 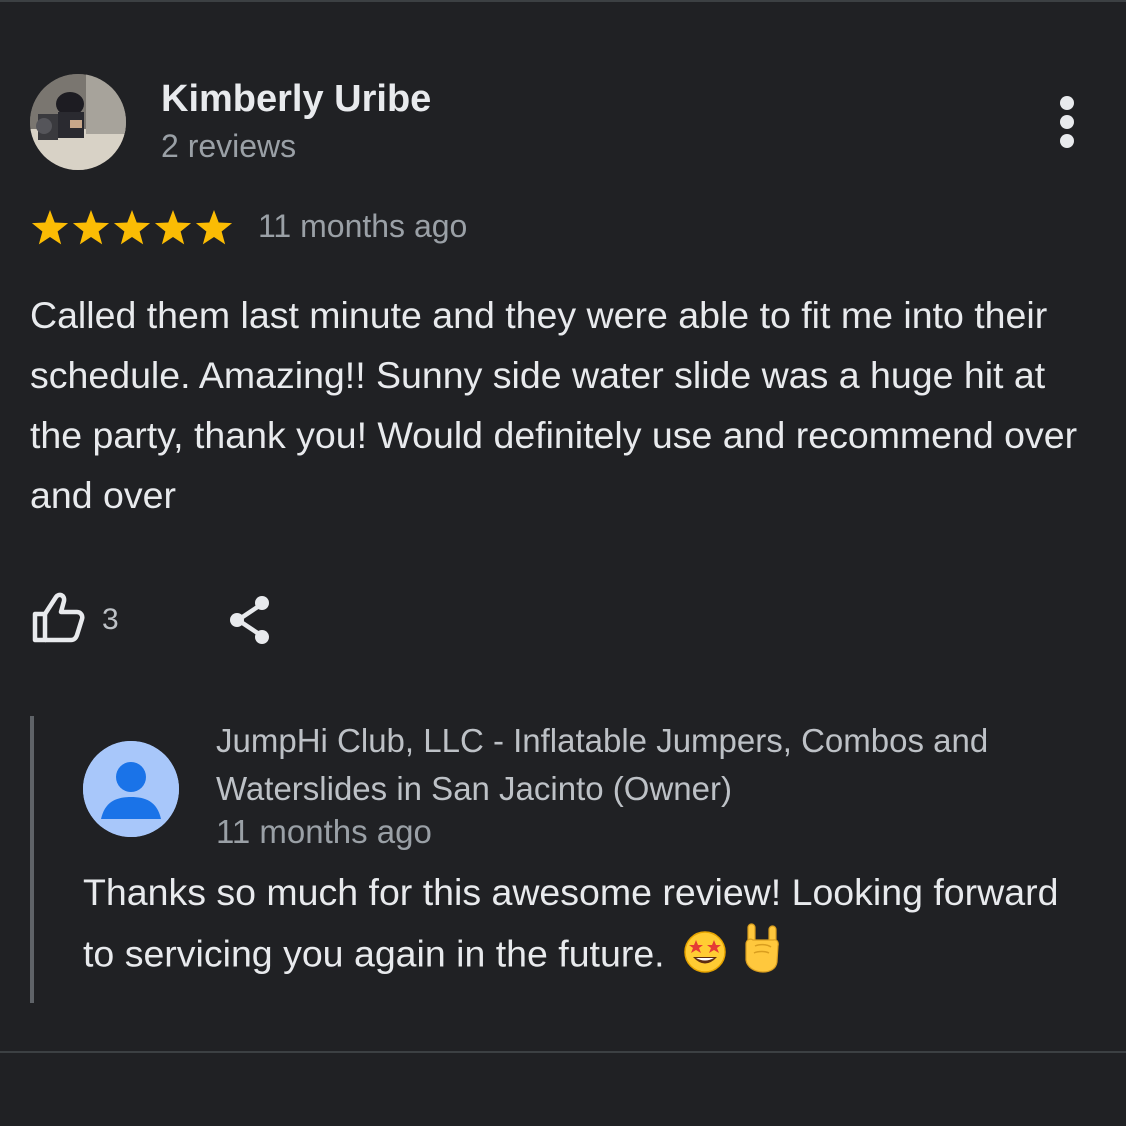 I want to click on share-button, so click(x=252, y=620).